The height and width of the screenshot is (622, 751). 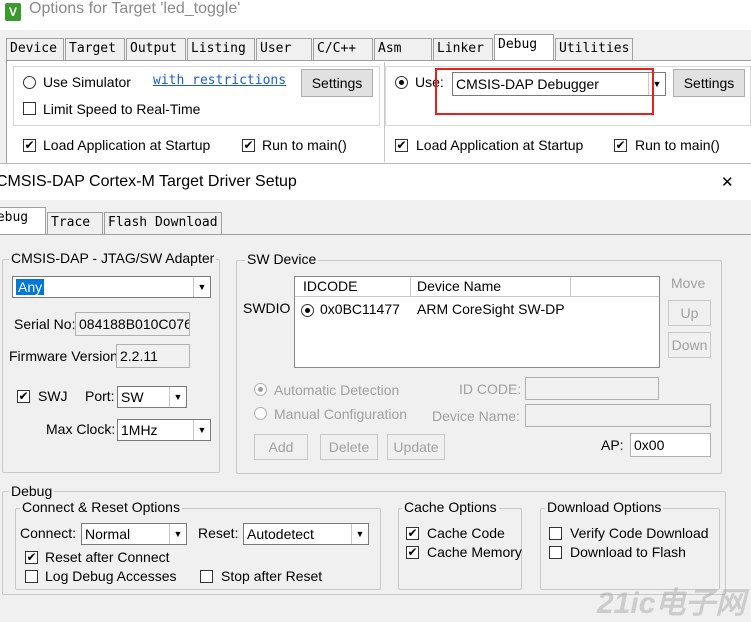 I want to click on tab-user: User, so click(x=284, y=49).